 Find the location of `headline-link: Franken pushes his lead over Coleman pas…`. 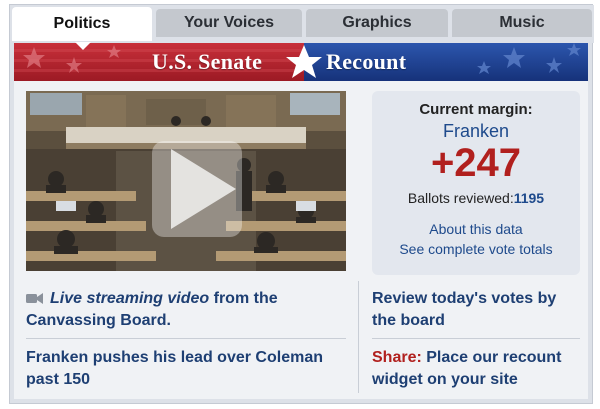

headline-link: Franken pushes his lead over Coleman pas… is located at coordinates (191, 369).